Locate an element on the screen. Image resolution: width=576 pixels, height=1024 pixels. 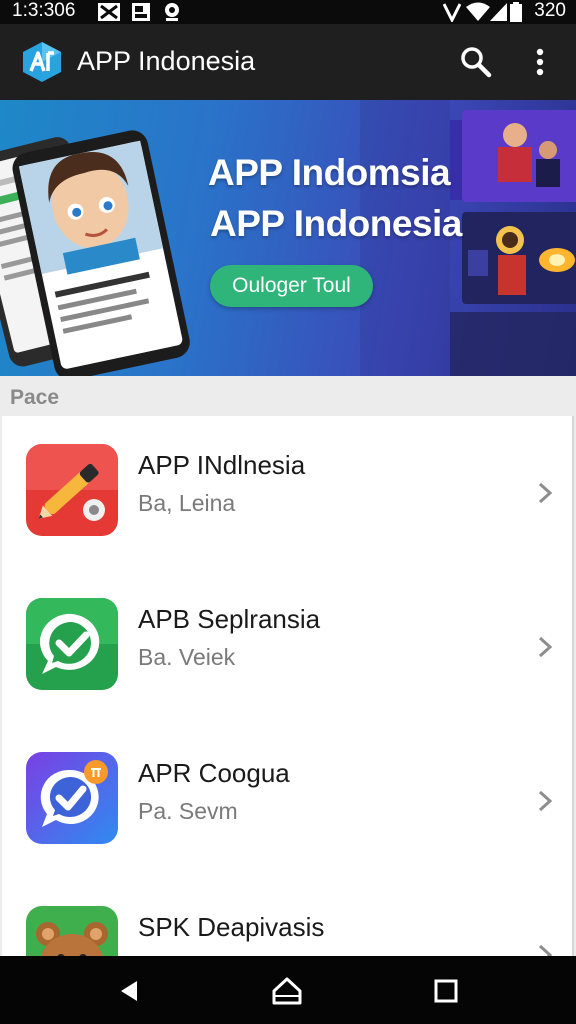
battery-icon is located at coordinates (516, 12).